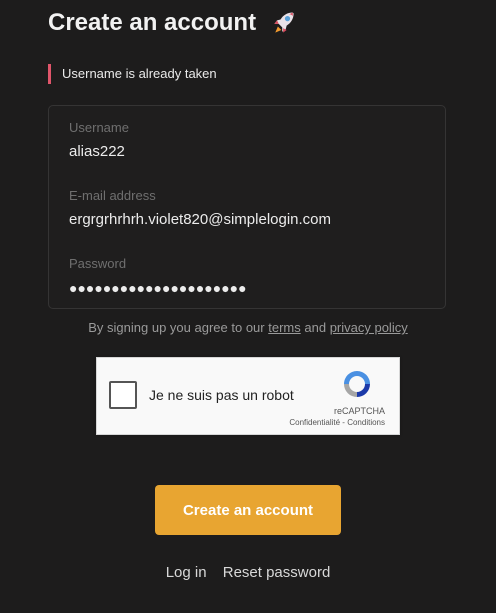 This screenshot has height=613, width=496. Describe the element at coordinates (284, 22) in the screenshot. I see `rocket-icon` at that location.